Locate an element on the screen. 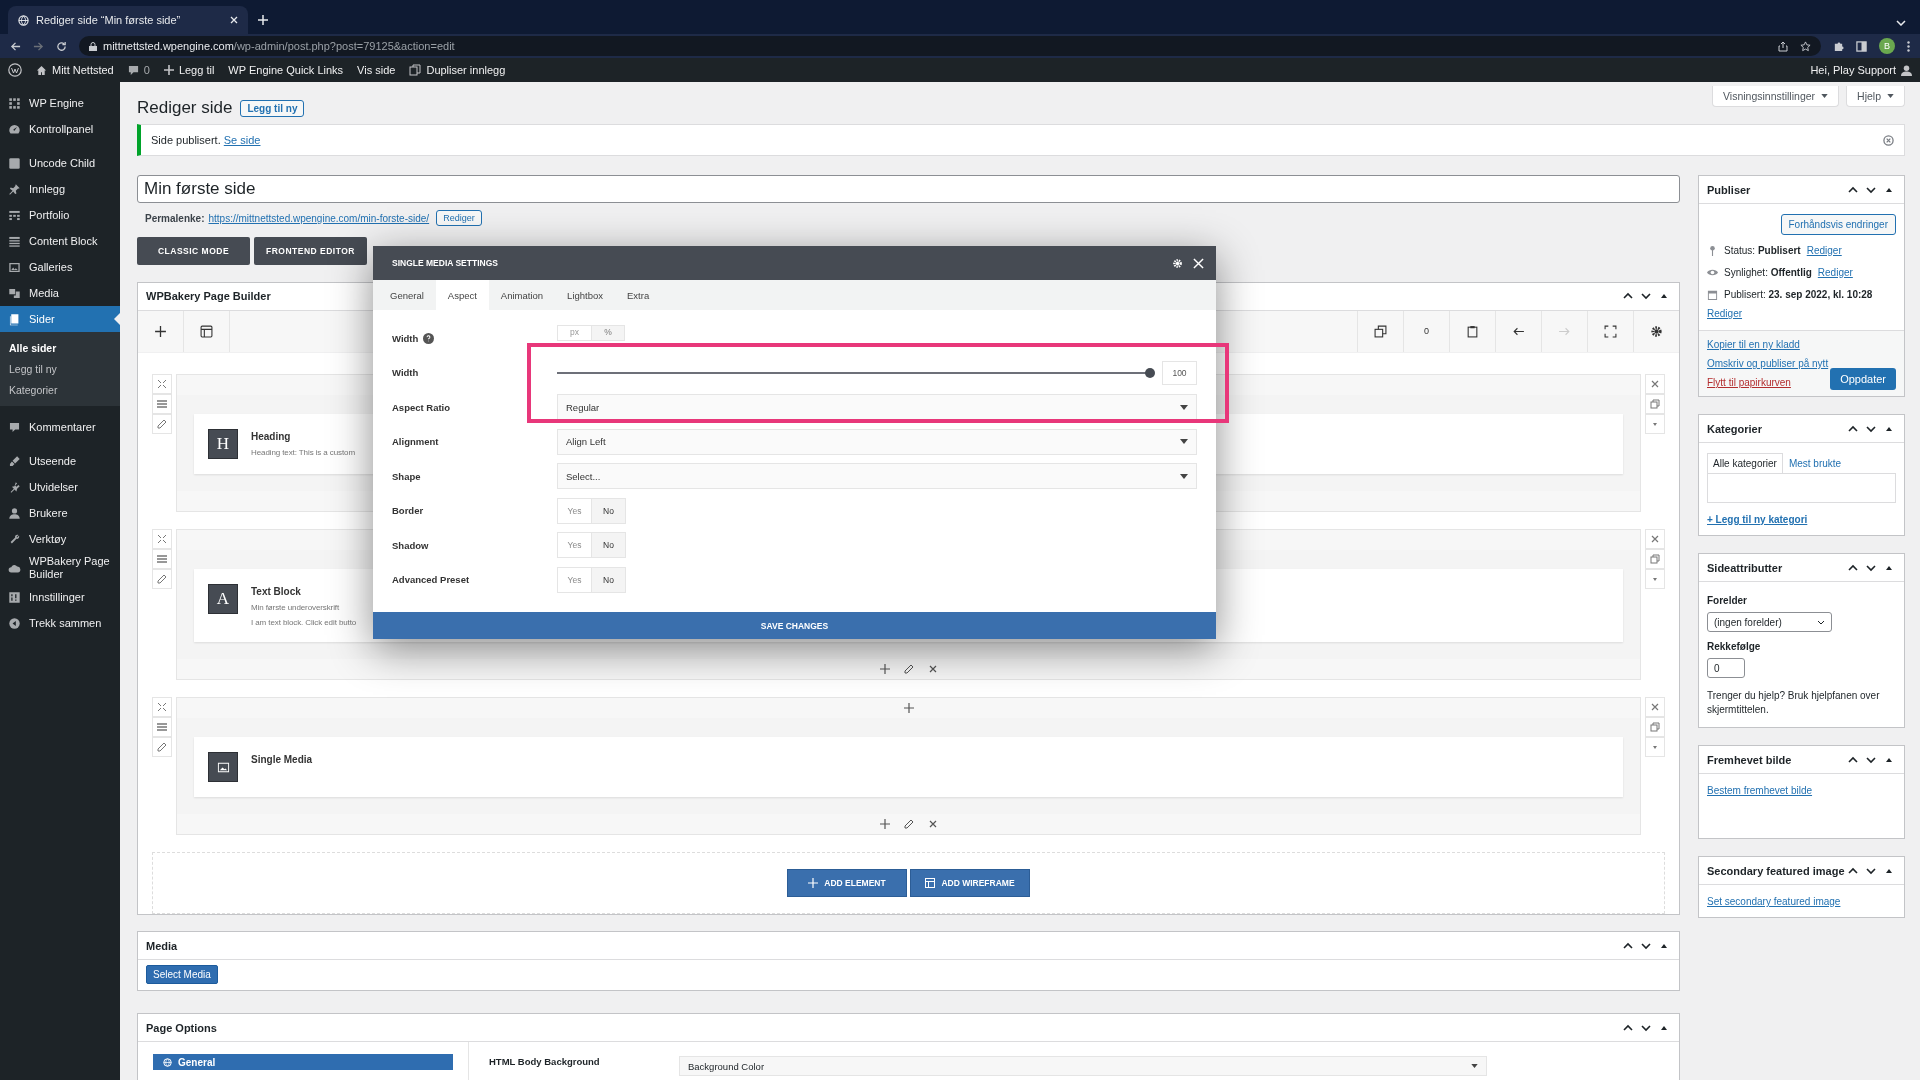 The height and width of the screenshot is (1080, 1920). menu-item: Uncode Child is located at coordinates (60, 163).